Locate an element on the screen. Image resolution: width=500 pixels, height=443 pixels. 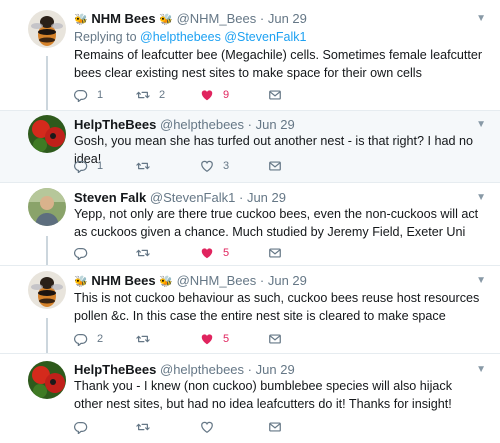
author-name: Steven Falk is located at coordinates (110, 197).